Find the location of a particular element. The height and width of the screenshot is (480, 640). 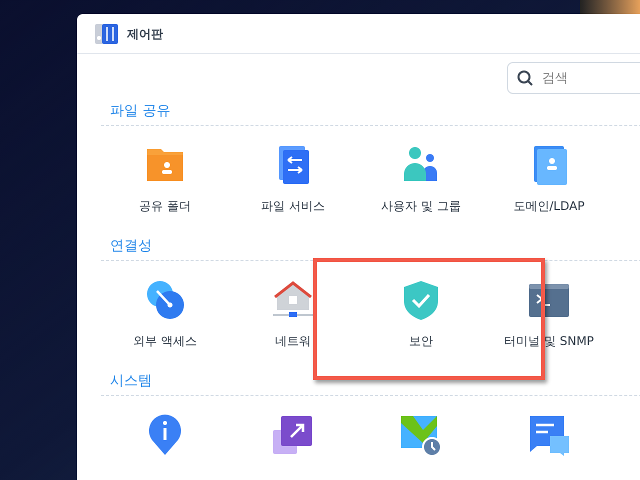

item-label: 공유 폴더 is located at coordinates (165, 206).